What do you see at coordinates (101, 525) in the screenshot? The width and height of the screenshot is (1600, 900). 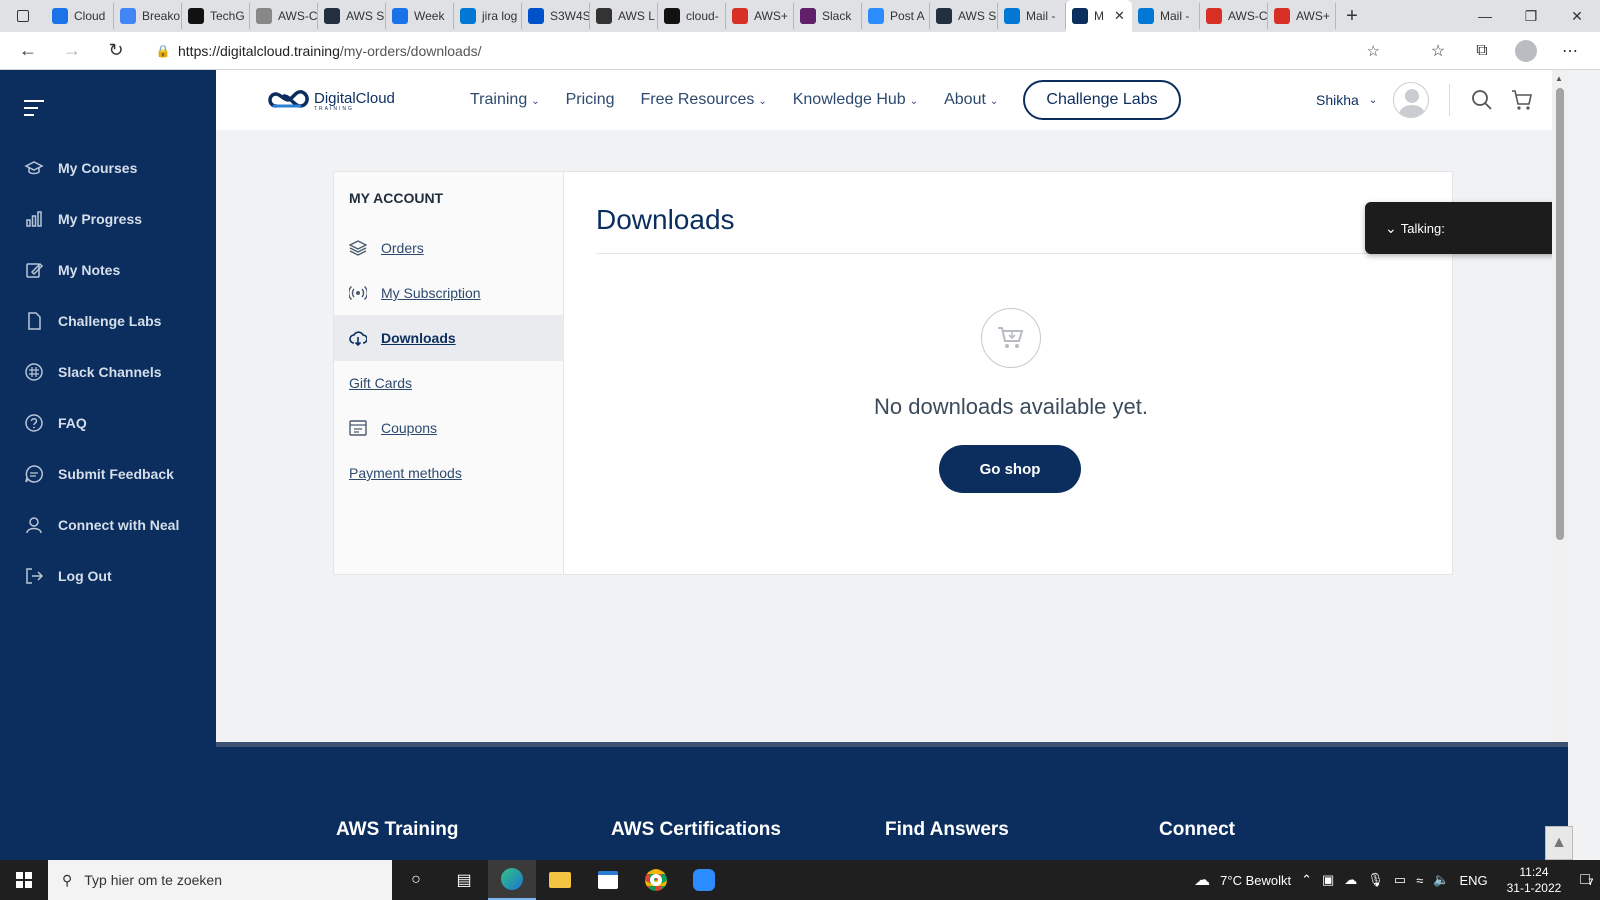 I see `sidebar-item-connect-with-neal: Connect with Neal` at bounding box center [101, 525].